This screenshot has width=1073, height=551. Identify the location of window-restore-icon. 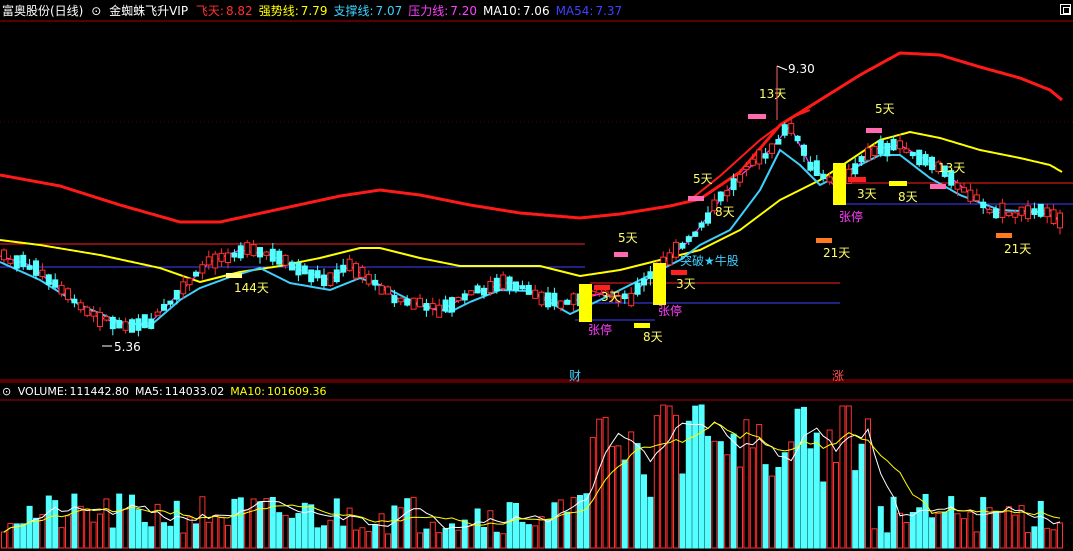
(1065, 9).